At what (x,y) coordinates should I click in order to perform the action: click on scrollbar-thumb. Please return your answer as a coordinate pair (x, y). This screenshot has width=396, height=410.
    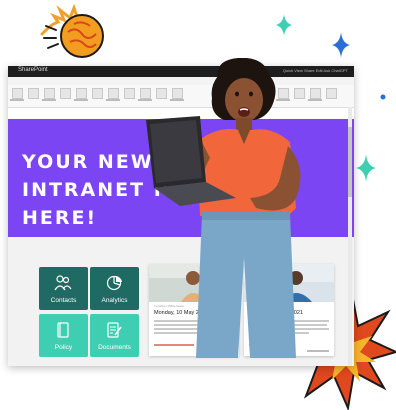
    Looking at the image, I should click on (350, 162).